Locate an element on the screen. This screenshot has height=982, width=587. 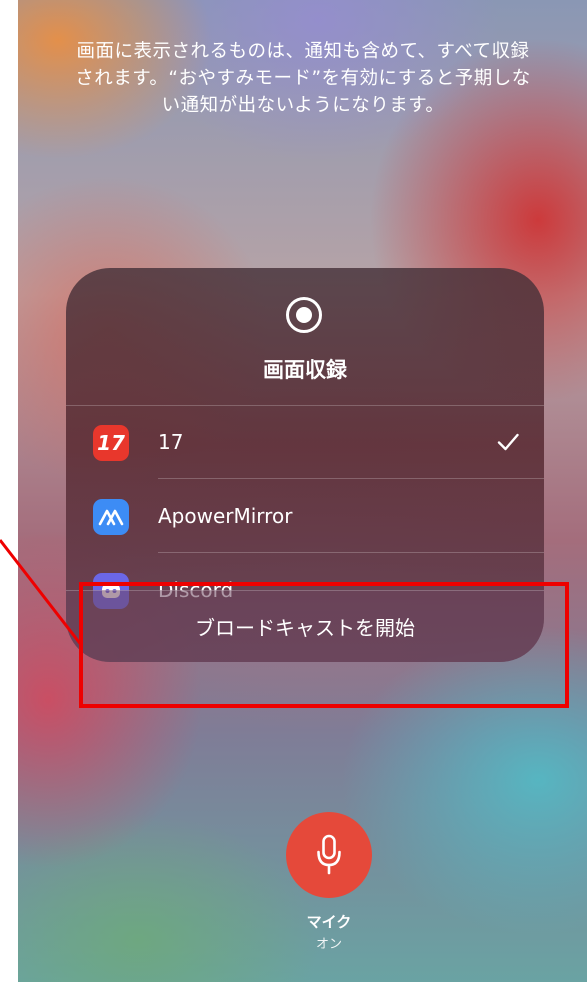
annotation-pointer-line is located at coordinates (42, 593).